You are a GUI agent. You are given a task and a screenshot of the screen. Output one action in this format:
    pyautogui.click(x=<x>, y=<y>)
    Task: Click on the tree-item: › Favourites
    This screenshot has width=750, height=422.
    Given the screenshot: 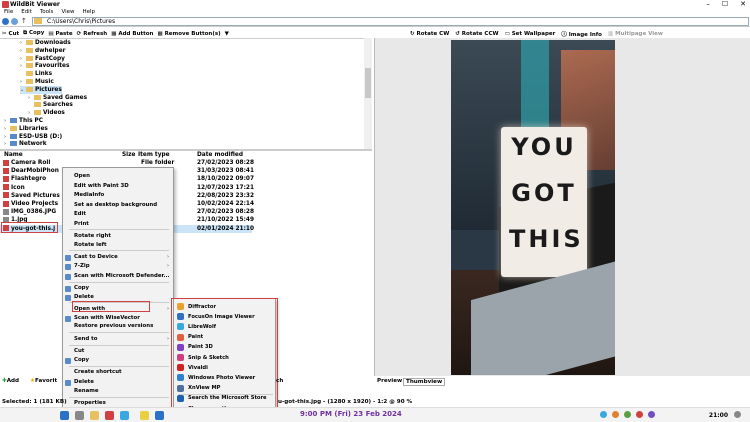 What is the action you would take?
    pyautogui.click(x=44, y=66)
    